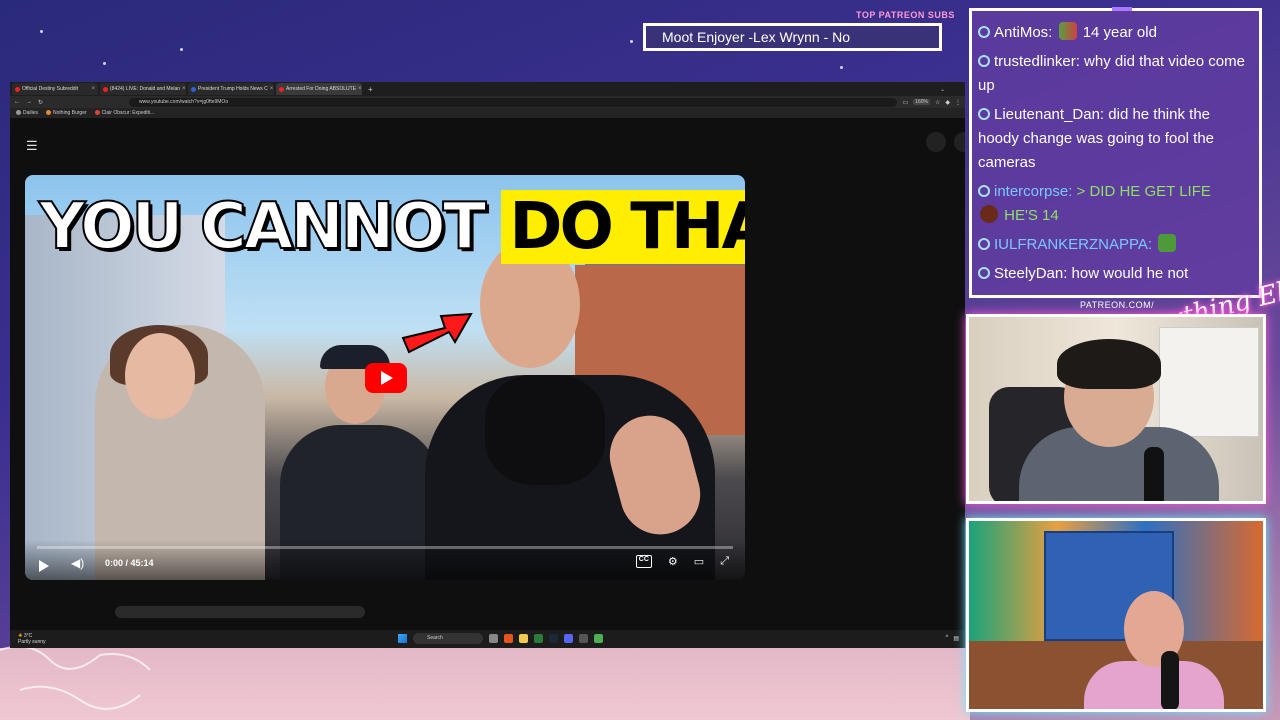  What do you see at coordinates (1031, 273) in the screenshot?
I see `chat-username: SteelyDan:` at bounding box center [1031, 273].